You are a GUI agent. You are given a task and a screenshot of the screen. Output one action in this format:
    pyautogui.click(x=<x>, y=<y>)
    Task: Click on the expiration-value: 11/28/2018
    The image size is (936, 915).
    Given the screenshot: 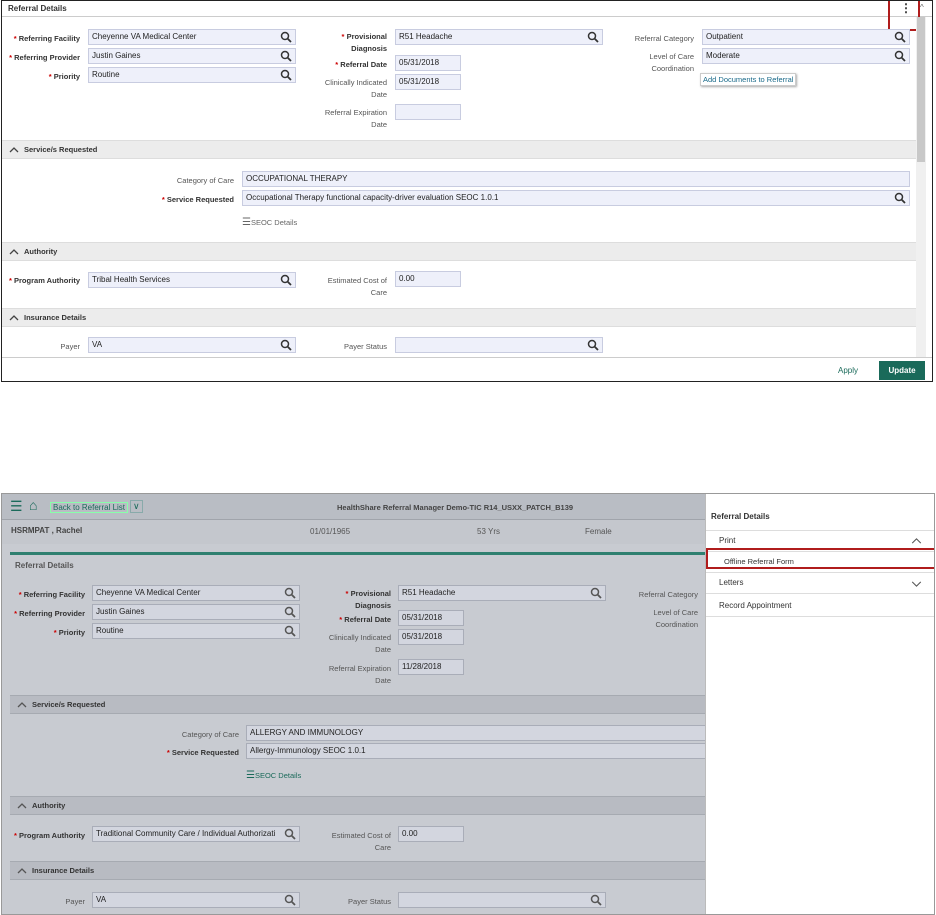 What is the action you would take?
    pyautogui.click(x=422, y=666)
    